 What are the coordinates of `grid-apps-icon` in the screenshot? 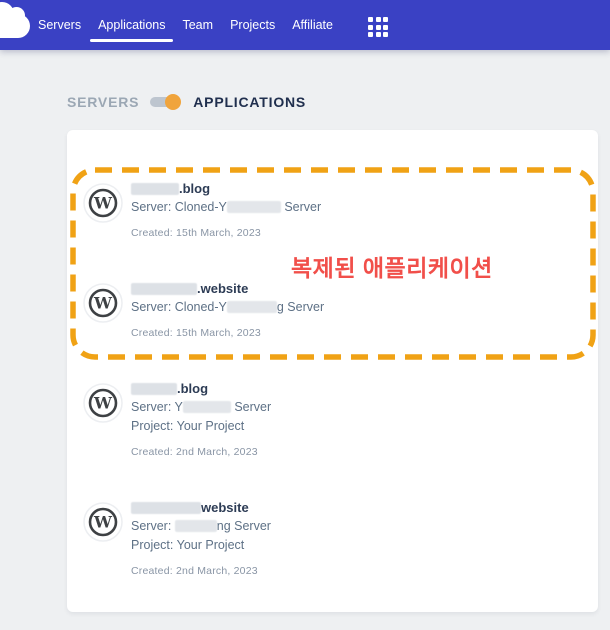 It's located at (378, 27).